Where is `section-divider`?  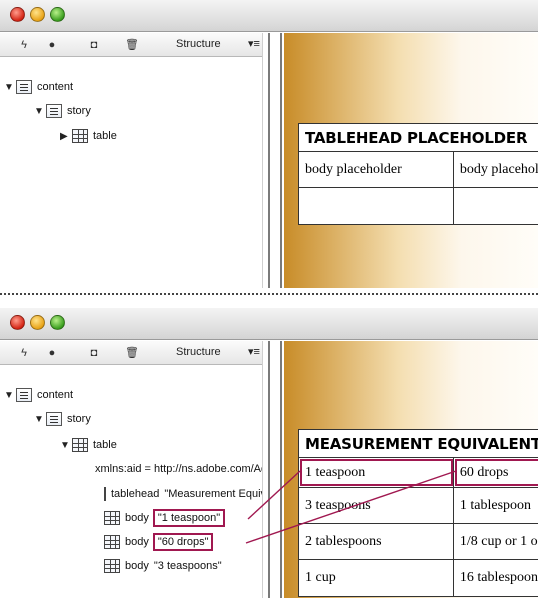 section-divider is located at coordinates (269, 294).